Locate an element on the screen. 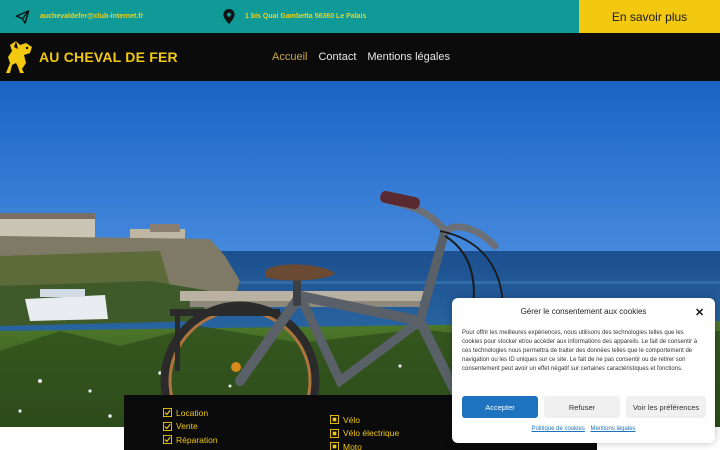 The image size is (720, 450). learn-more-button: En savoir plus is located at coordinates (649, 16).